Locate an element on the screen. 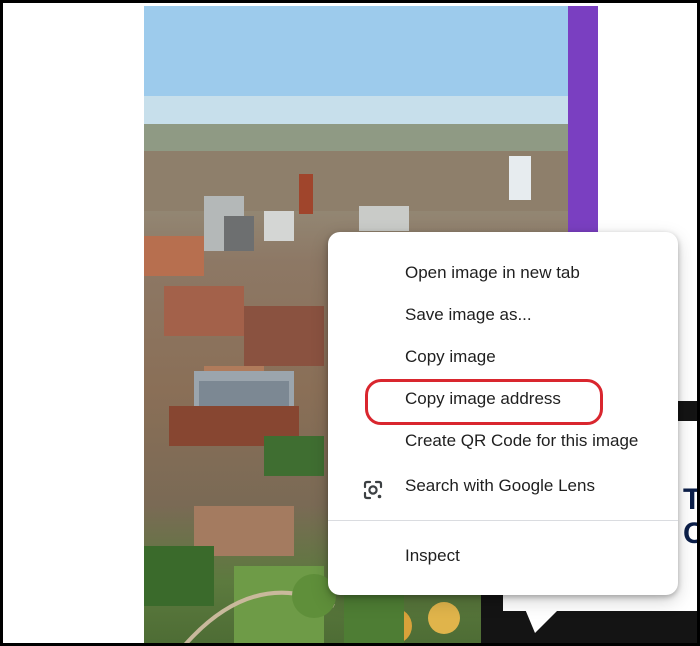  menu-item-open-image-new-tab: Open image in new tab is located at coordinates (503, 273).